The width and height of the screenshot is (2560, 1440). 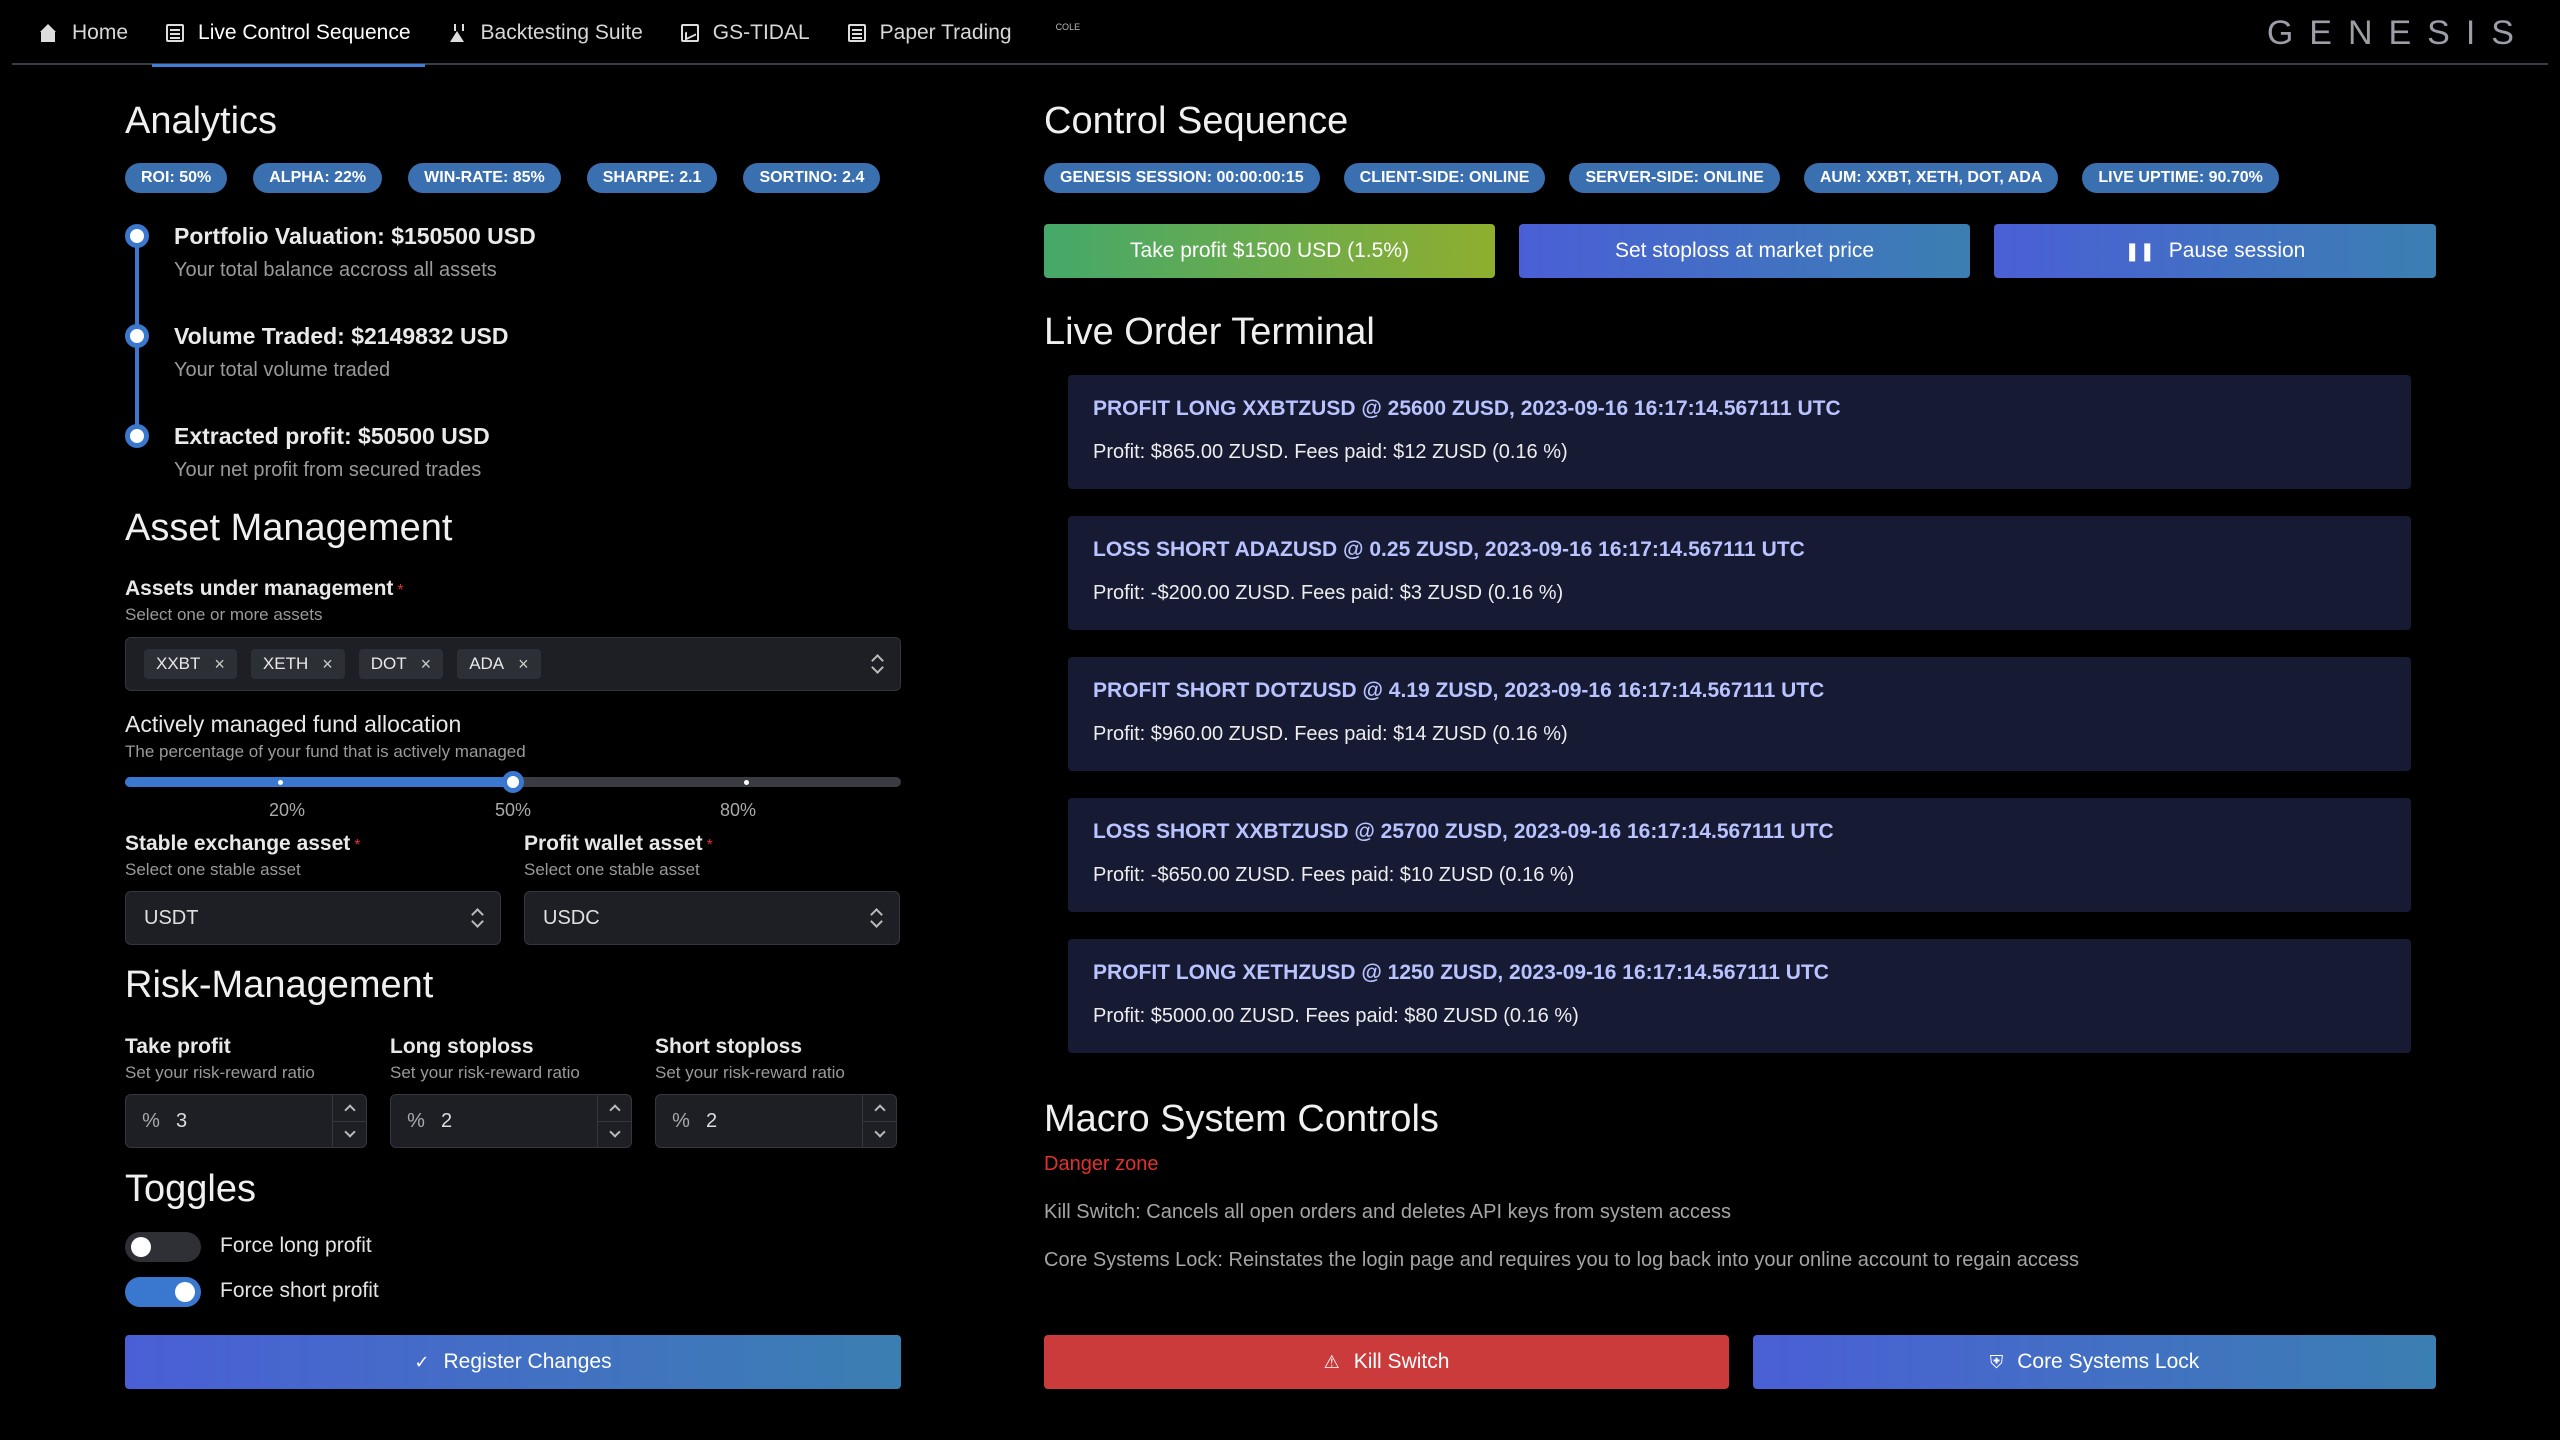 I want to click on brand-logo: GENESIS, so click(x=2398, y=33).